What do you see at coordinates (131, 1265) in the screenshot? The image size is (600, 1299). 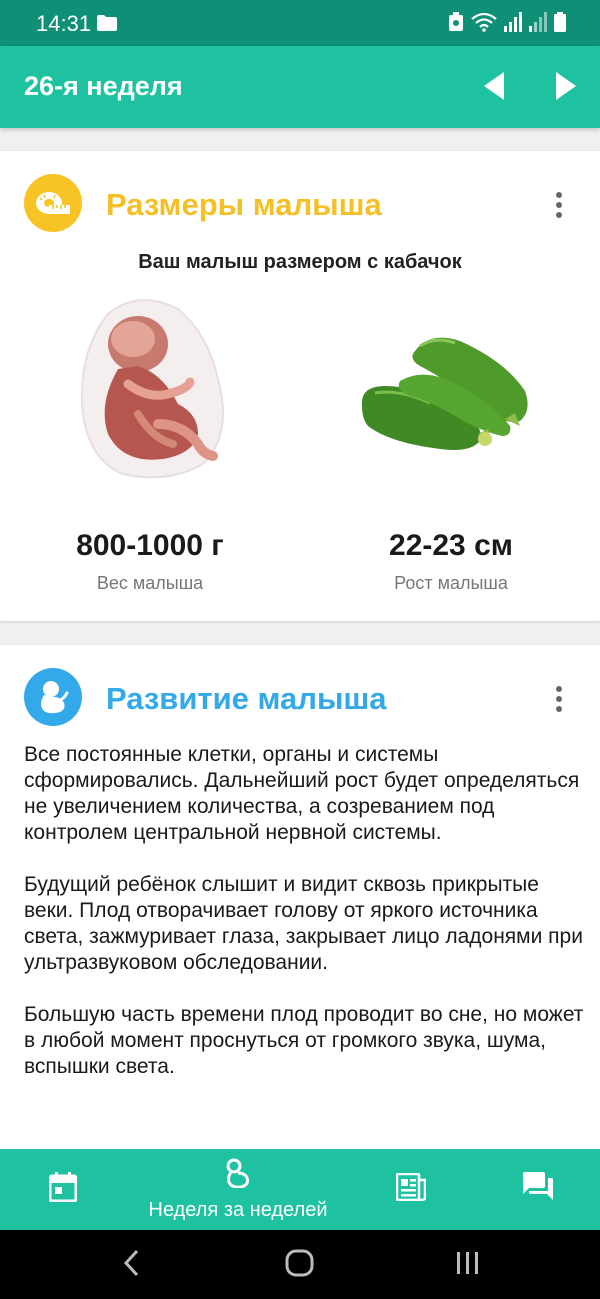 I see `back-icon` at bounding box center [131, 1265].